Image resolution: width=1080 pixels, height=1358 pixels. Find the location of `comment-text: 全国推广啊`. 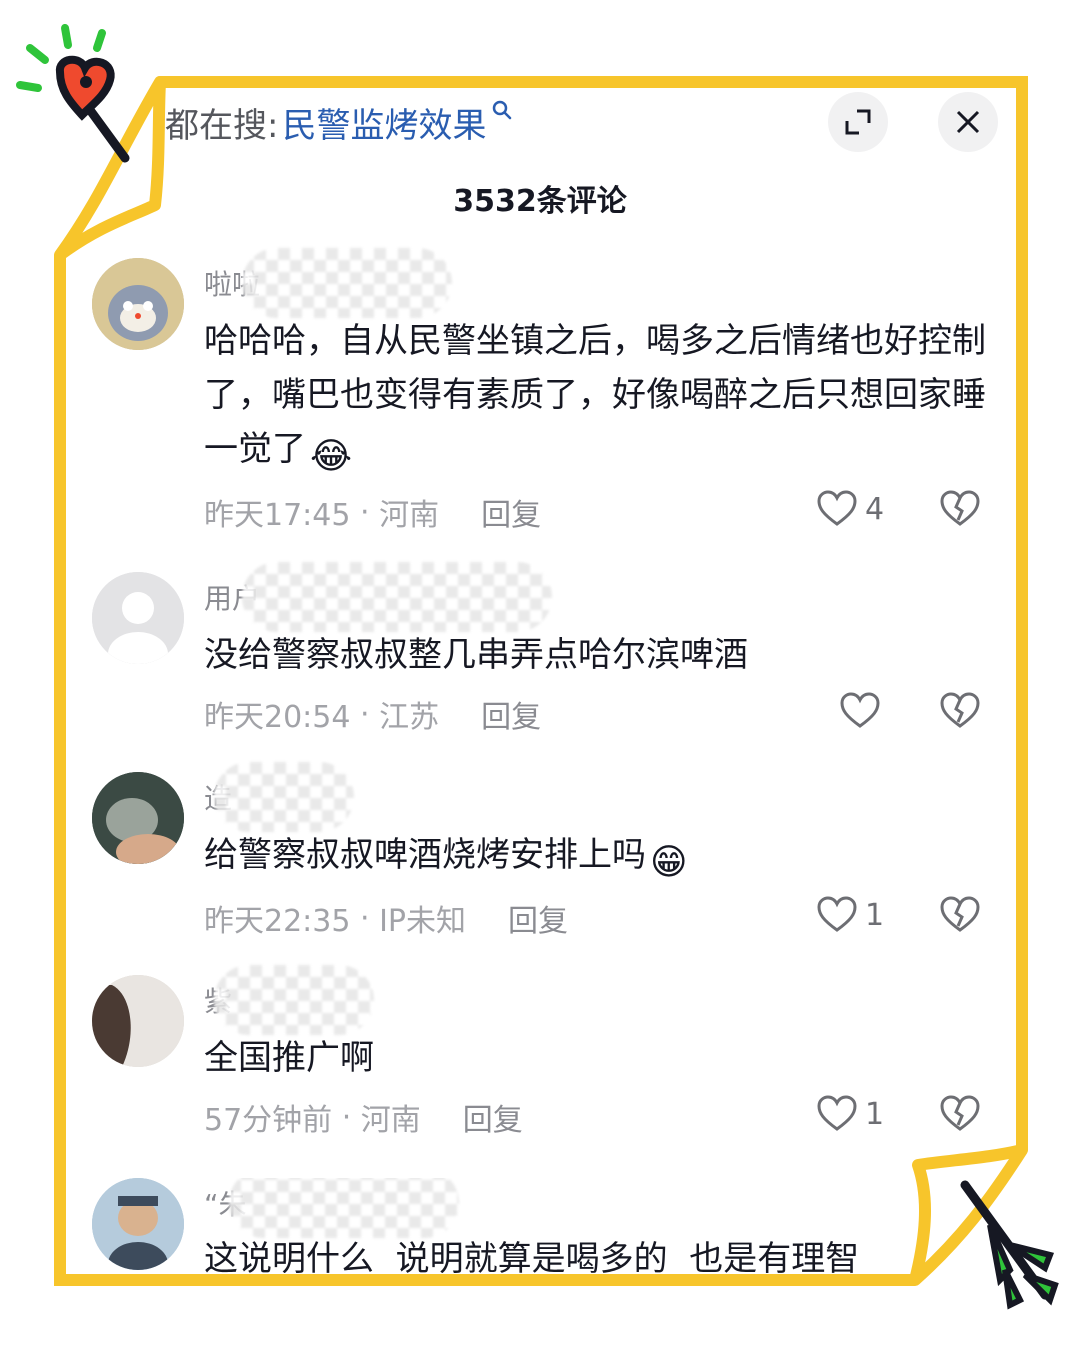

comment-text: 全国推广啊 is located at coordinates (599, 1058).